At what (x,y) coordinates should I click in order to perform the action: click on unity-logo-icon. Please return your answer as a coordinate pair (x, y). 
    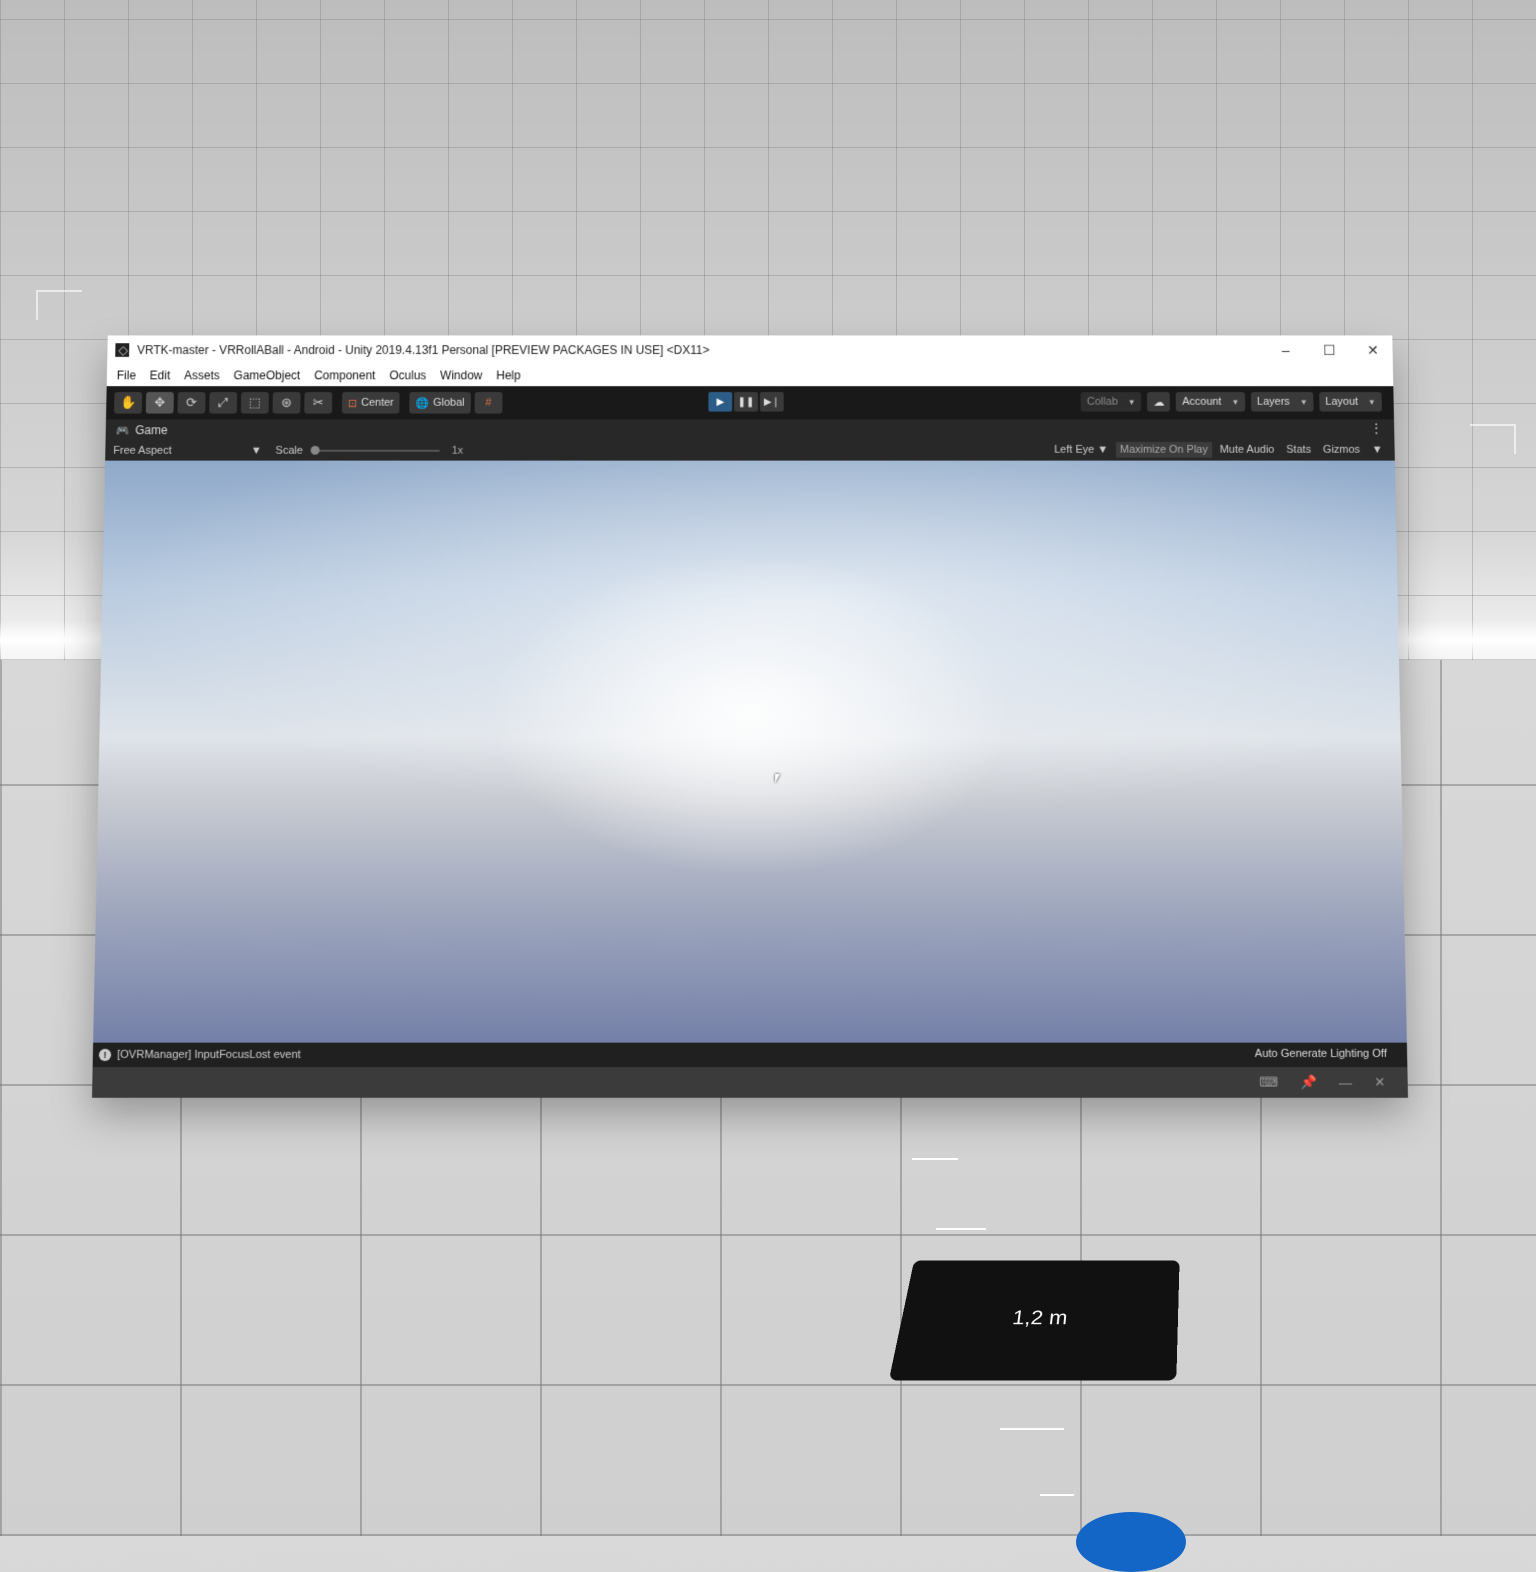
    Looking at the image, I should click on (122, 350).